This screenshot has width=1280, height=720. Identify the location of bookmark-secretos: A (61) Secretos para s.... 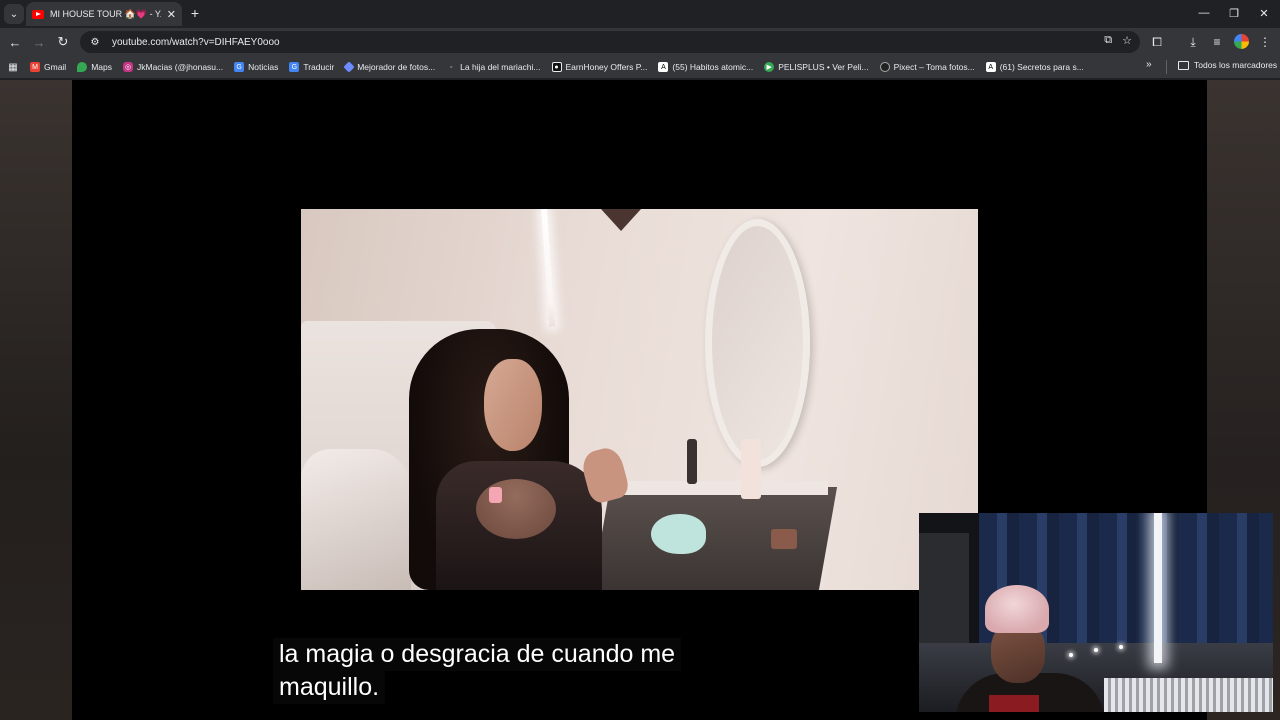
(1034, 67).